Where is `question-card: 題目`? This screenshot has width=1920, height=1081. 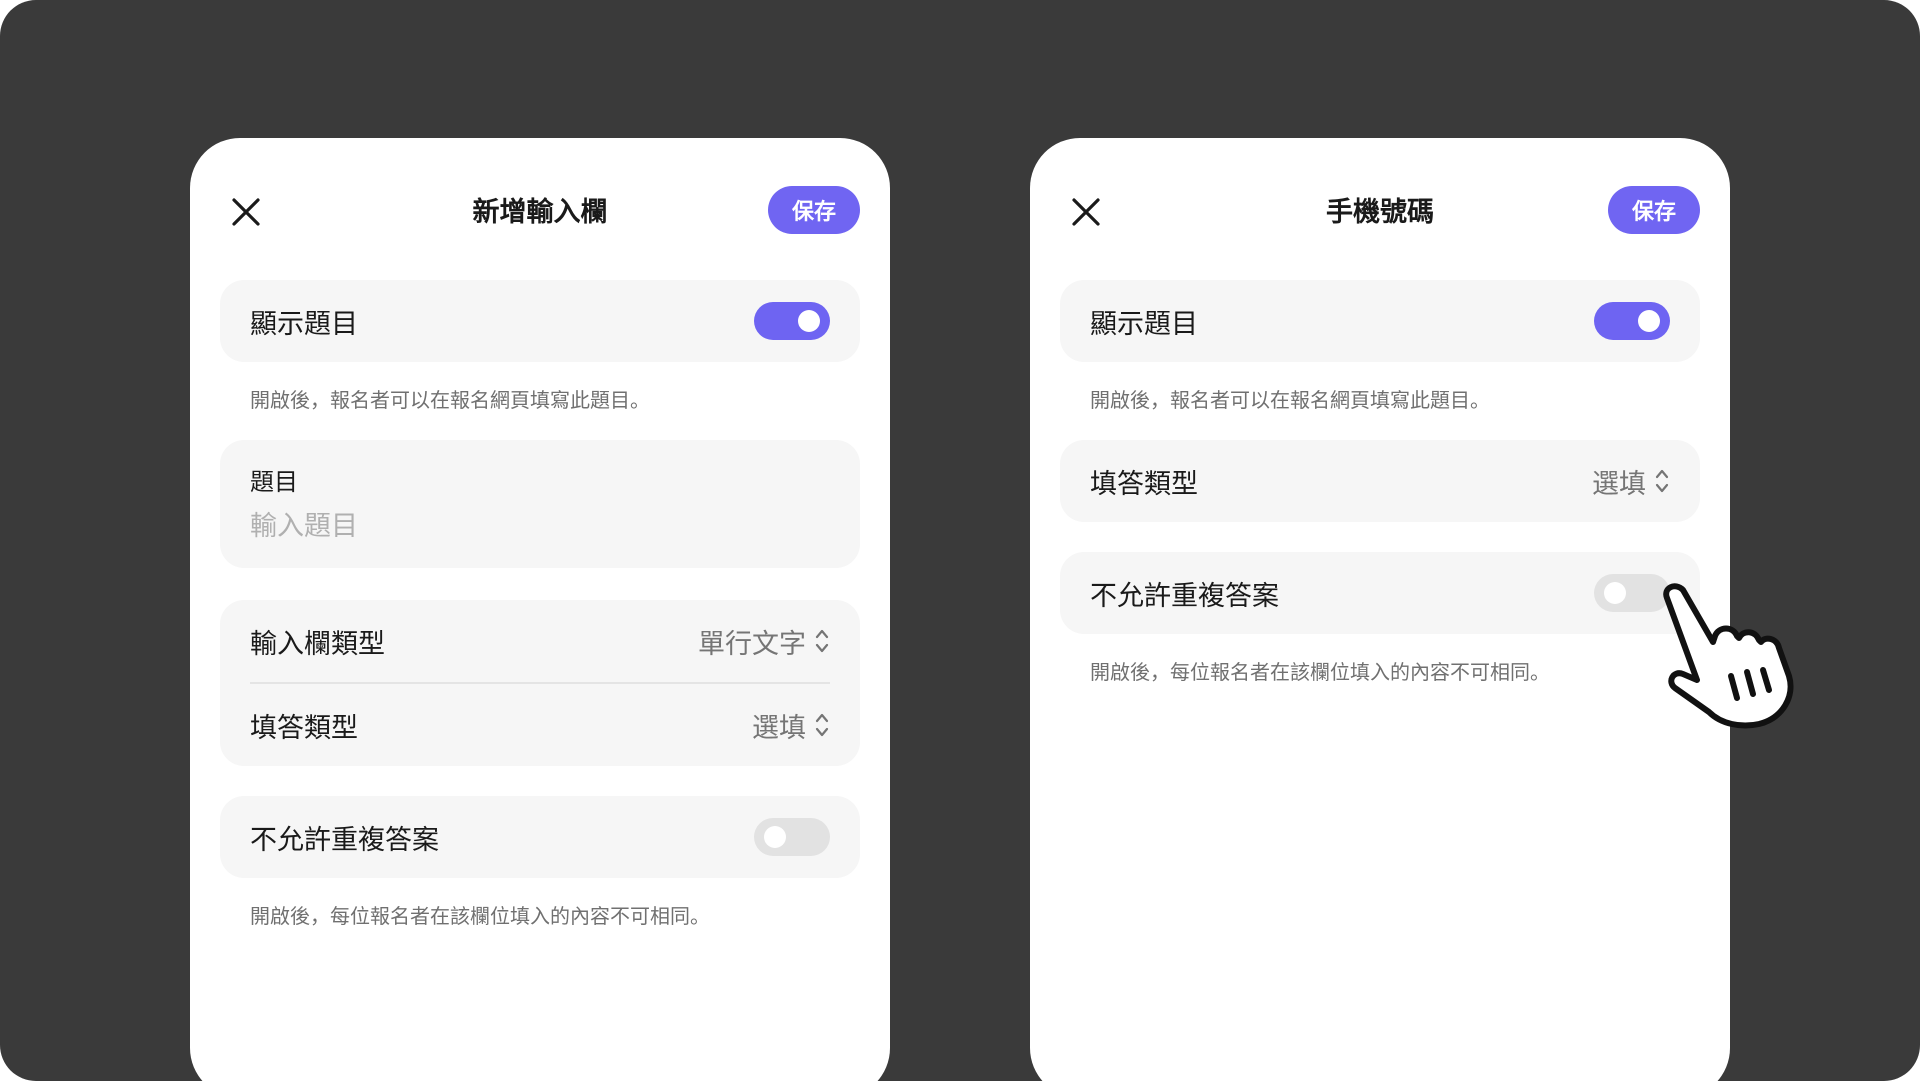 question-card: 題目 is located at coordinates (540, 504).